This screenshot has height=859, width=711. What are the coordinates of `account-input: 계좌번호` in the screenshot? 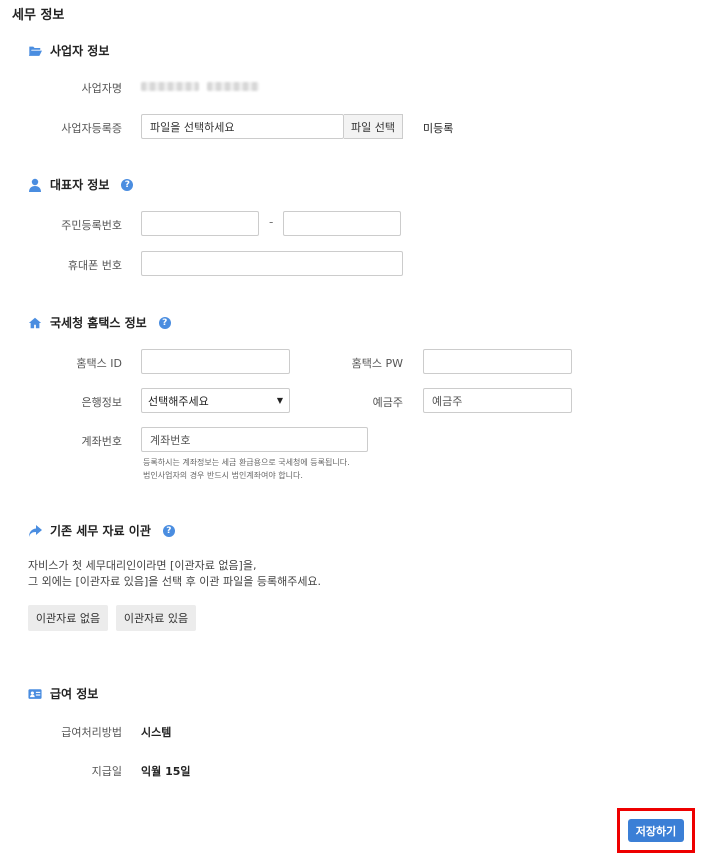 It's located at (254, 439).